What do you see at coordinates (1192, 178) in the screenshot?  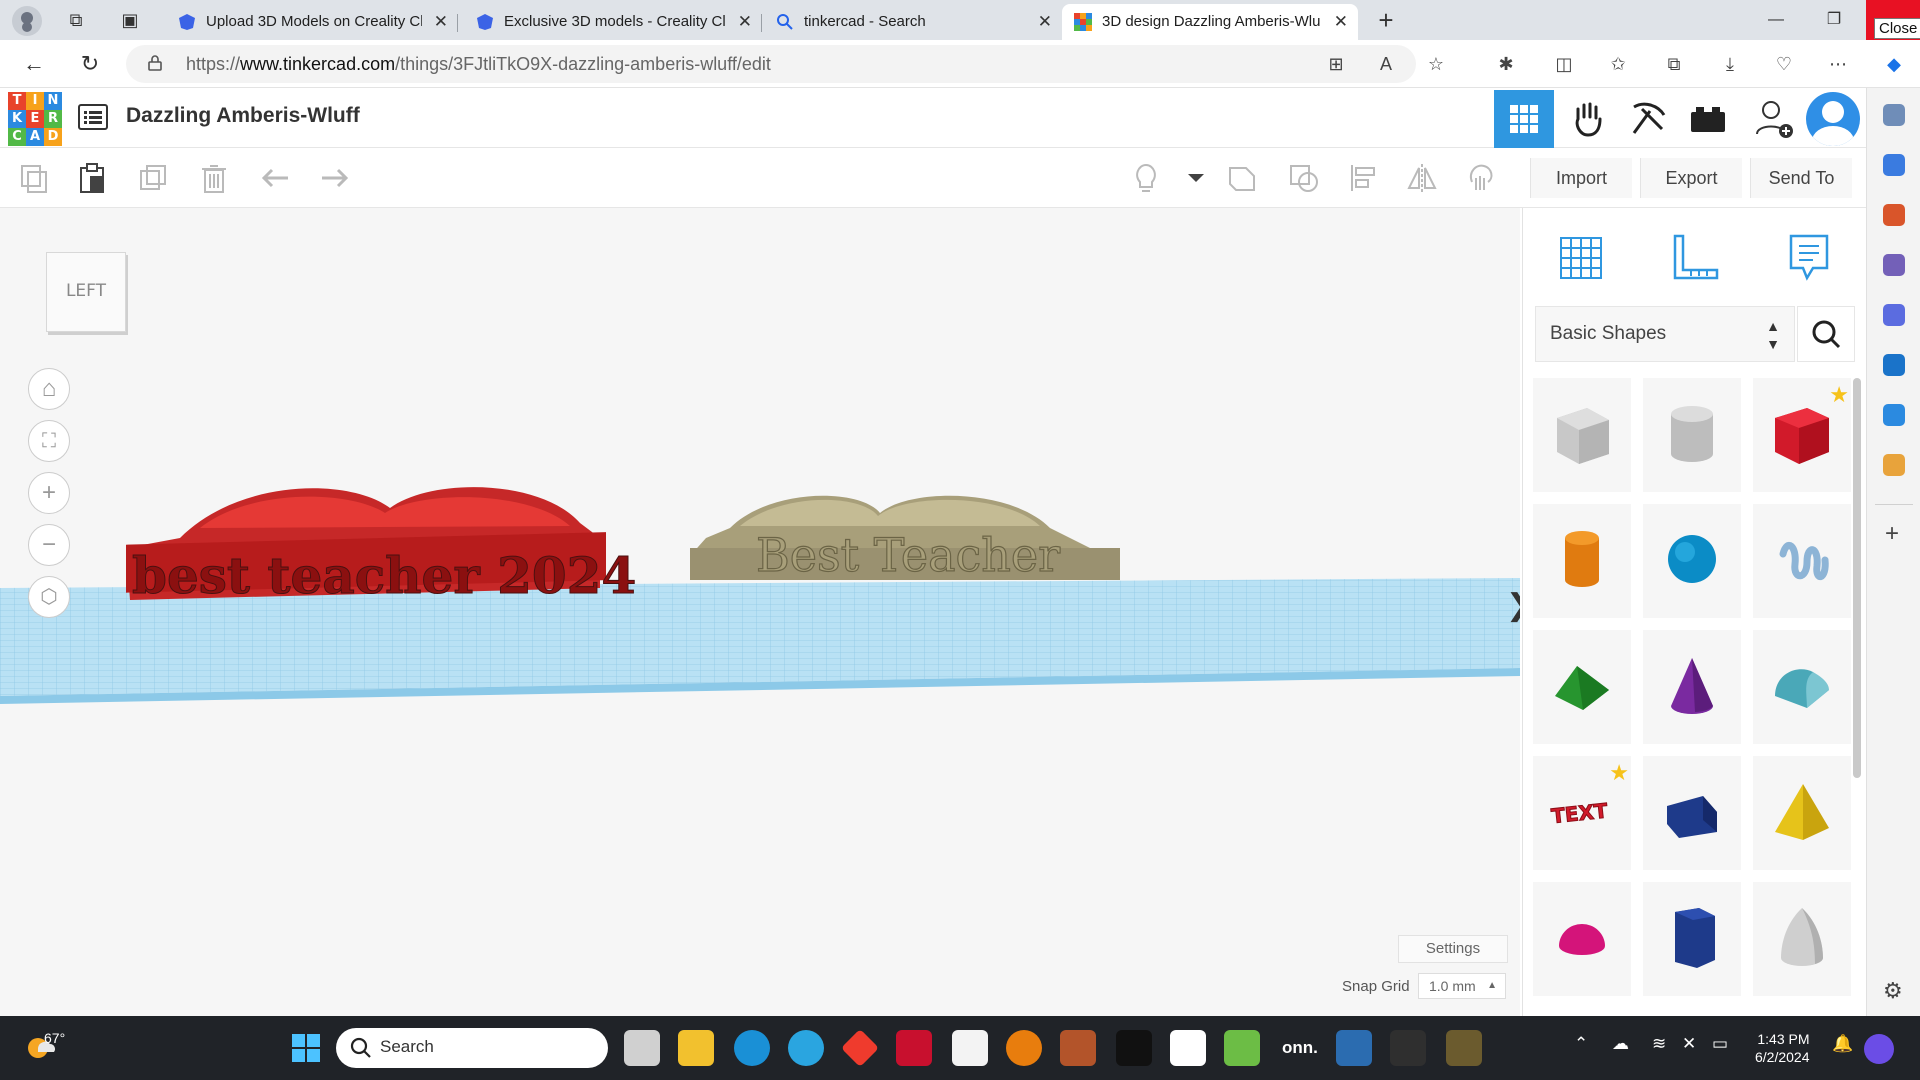 I see `dropdown-arrow-icon` at bounding box center [1192, 178].